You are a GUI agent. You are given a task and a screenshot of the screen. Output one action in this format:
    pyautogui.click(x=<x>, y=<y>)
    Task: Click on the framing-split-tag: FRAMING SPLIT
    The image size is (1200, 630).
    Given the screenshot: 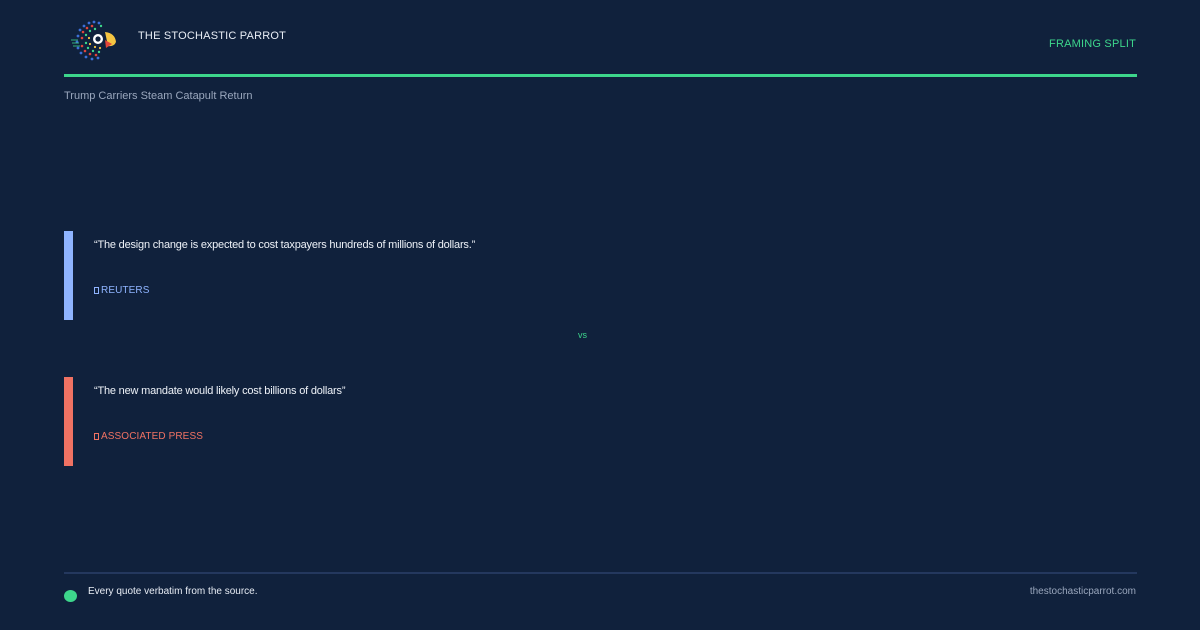 What is the action you would take?
    pyautogui.click(x=1092, y=44)
    